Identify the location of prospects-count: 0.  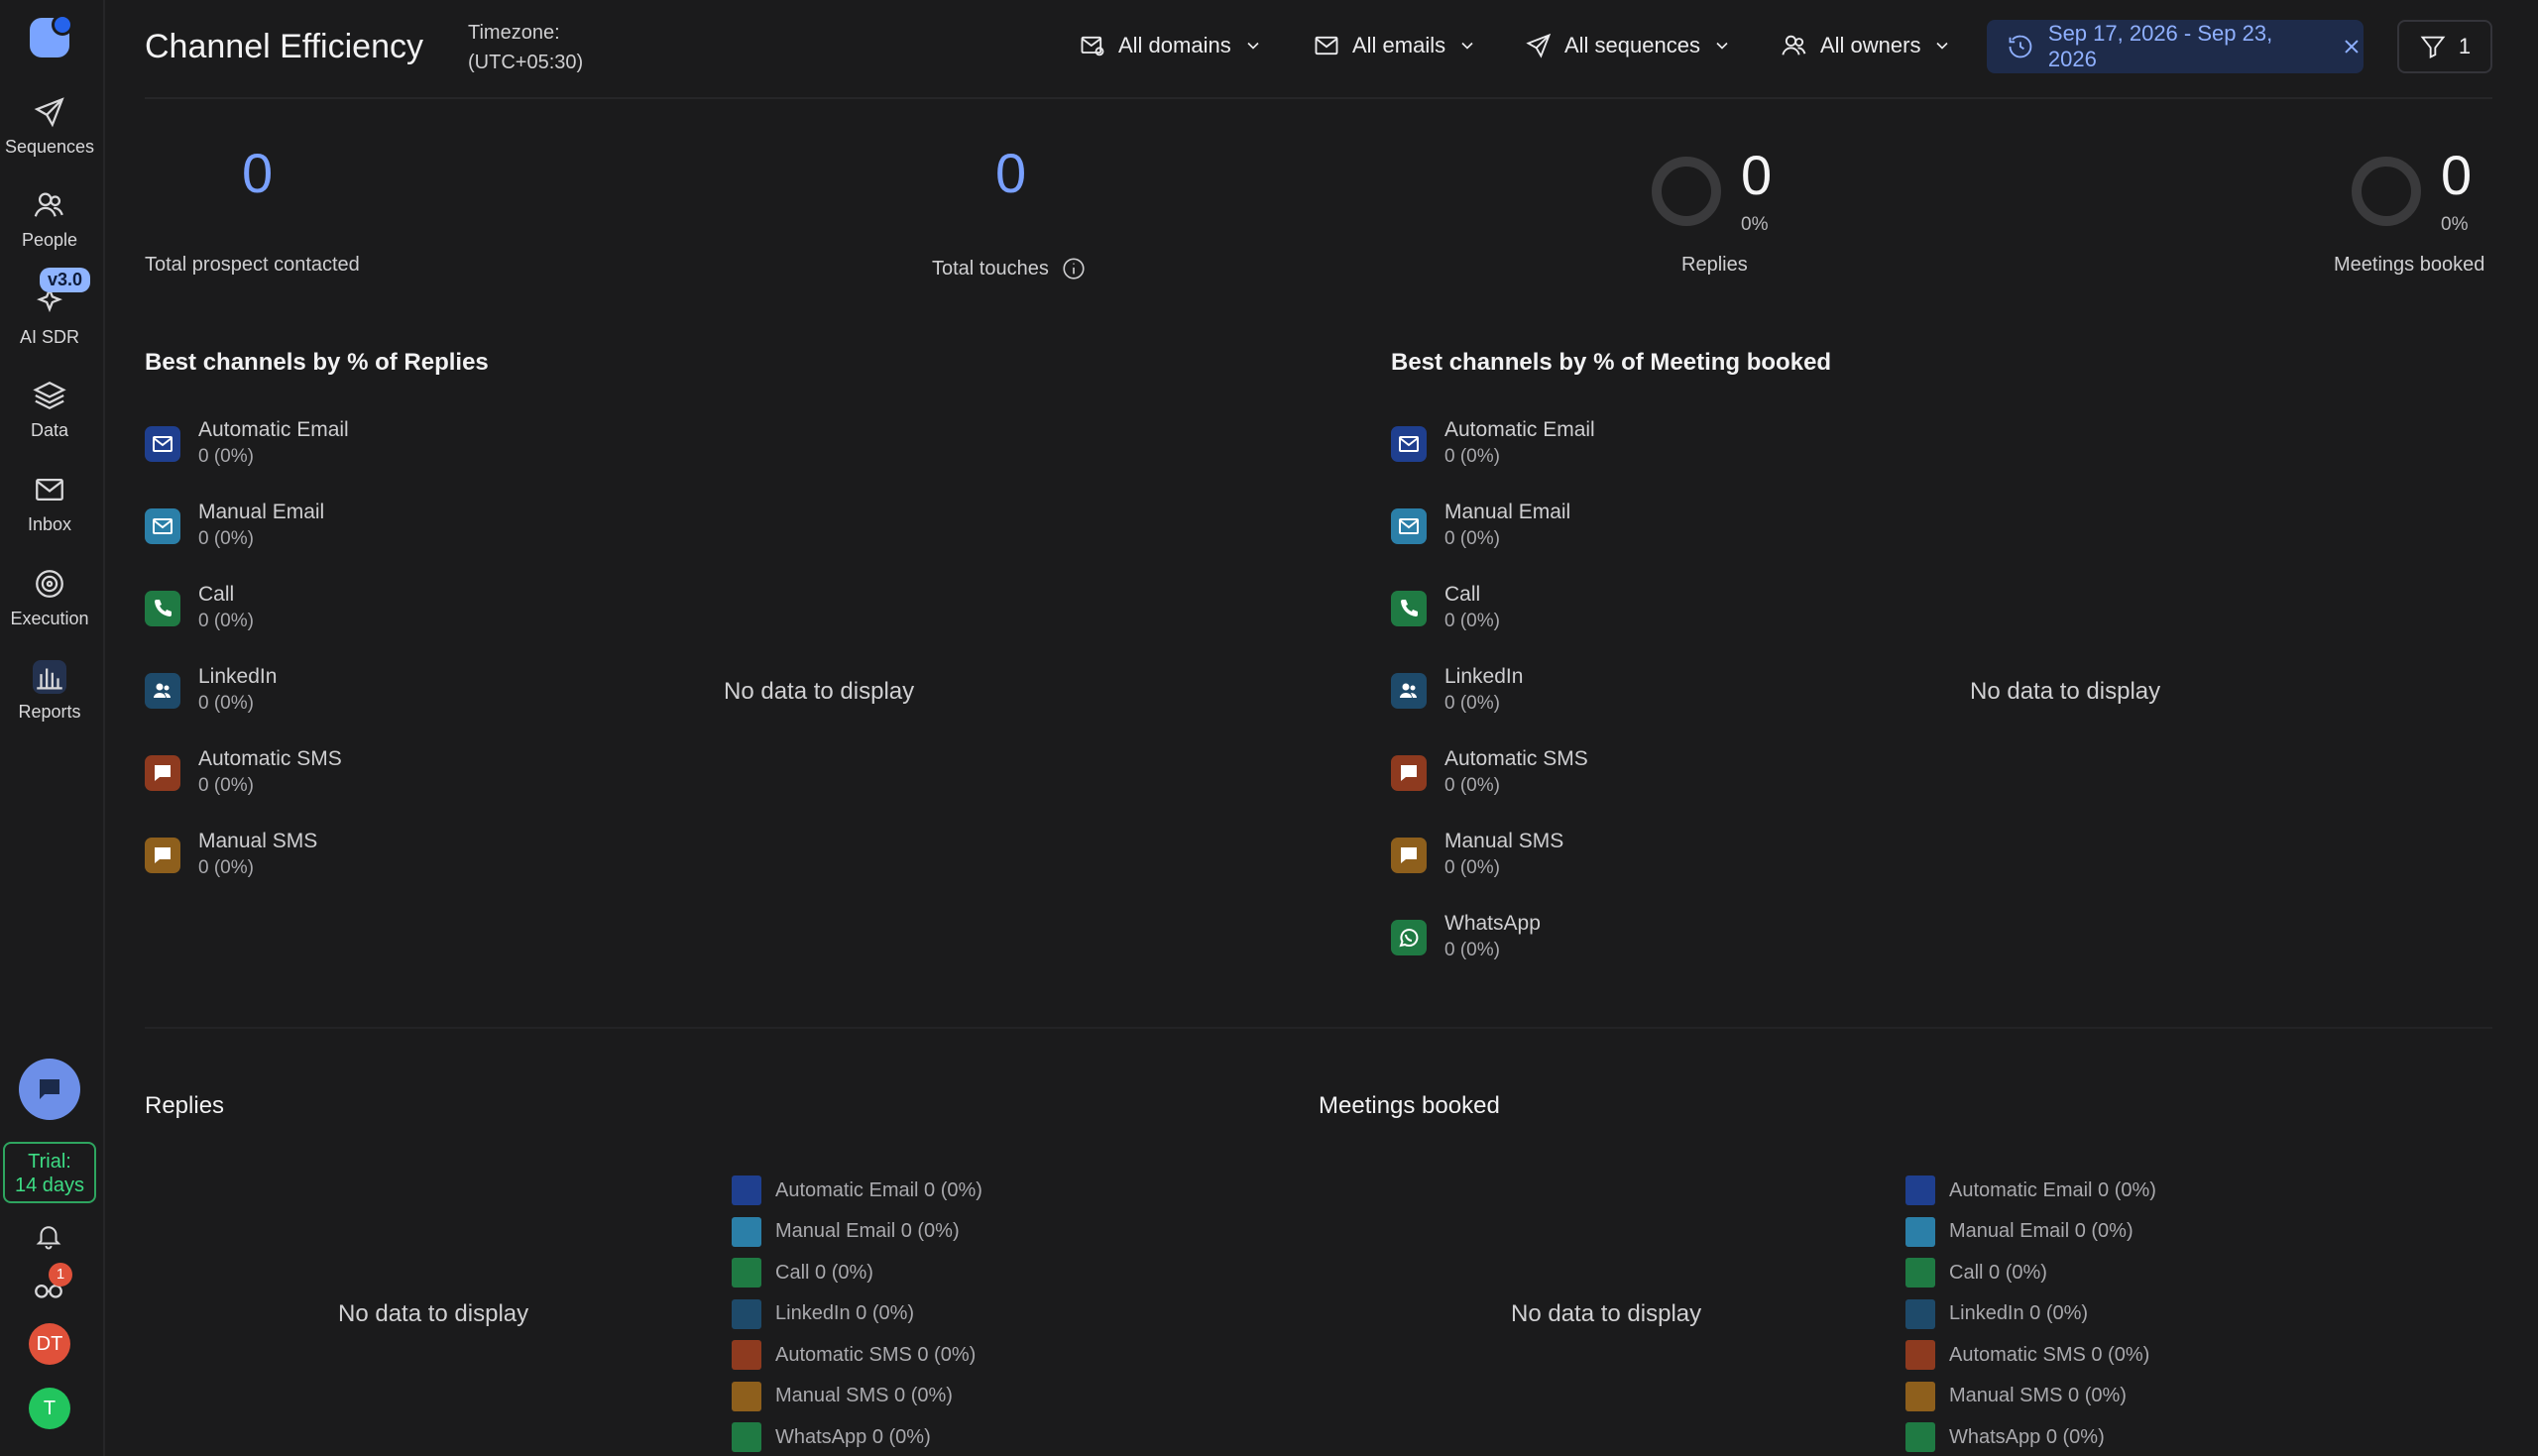
(258, 173).